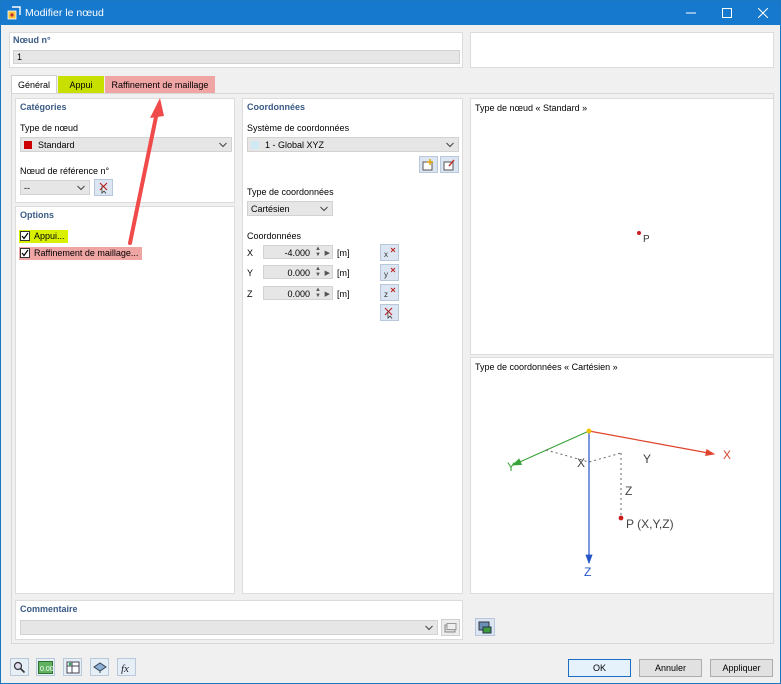 This screenshot has height=684, width=781. Describe the element at coordinates (290, 192) in the screenshot. I see `coordinate-type-label: Type de coordonnées` at that location.